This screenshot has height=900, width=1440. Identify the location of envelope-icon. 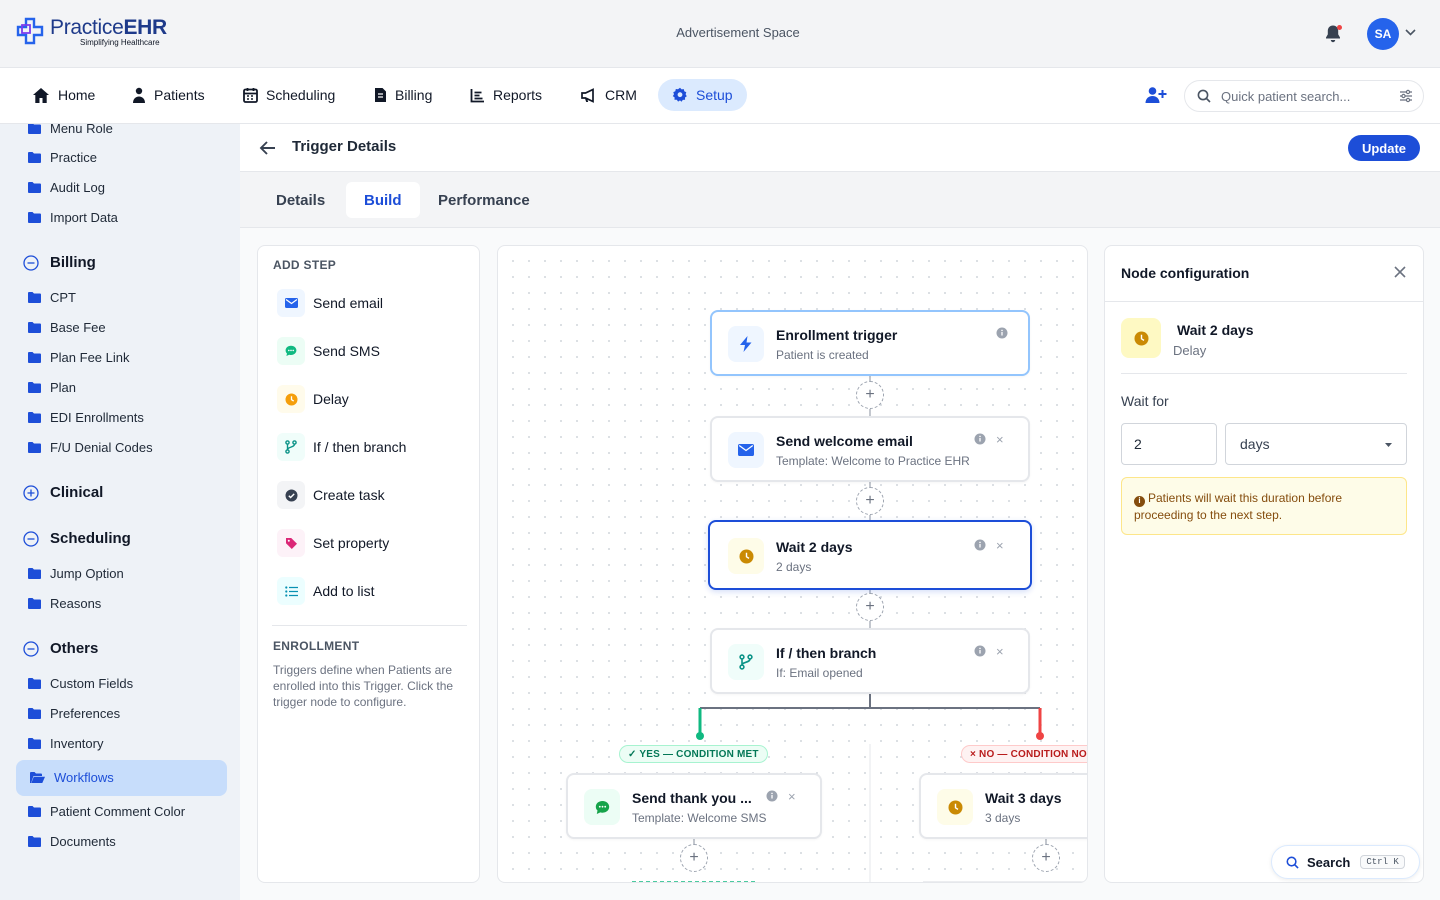
(746, 450).